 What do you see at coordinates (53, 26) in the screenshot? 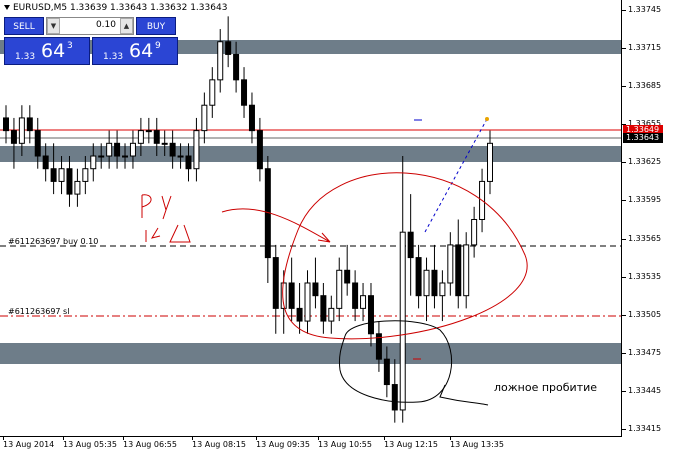
I see `lot-decrease-icon: ▼` at bounding box center [53, 26].